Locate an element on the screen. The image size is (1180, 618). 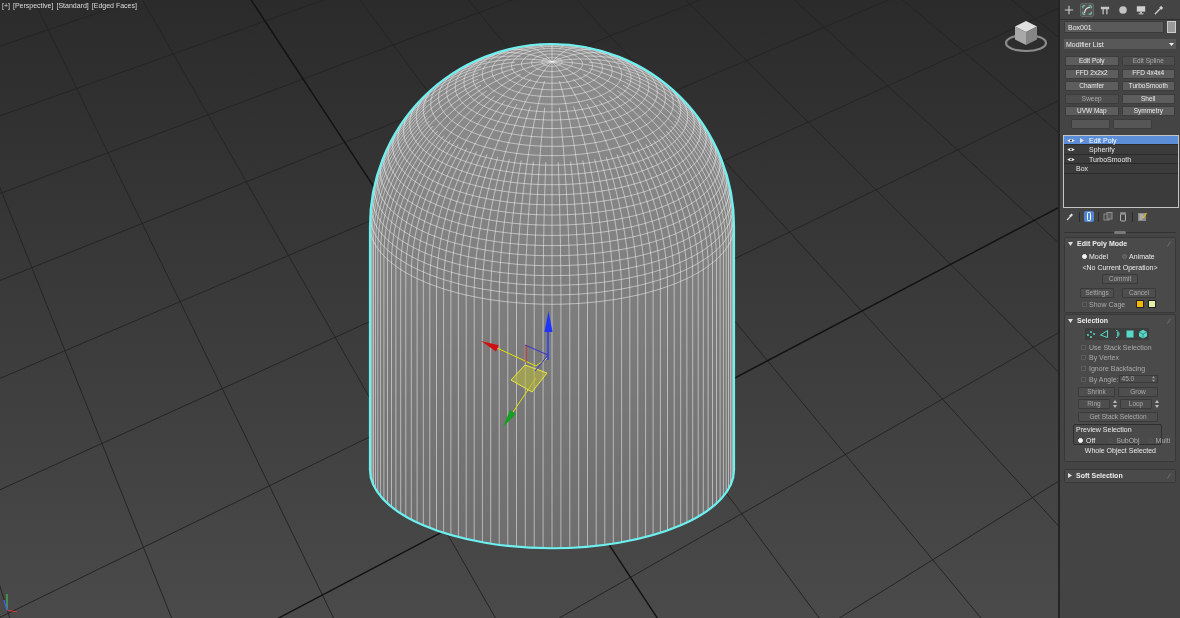
element-cube-icon is located at coordinates (1142, 333).